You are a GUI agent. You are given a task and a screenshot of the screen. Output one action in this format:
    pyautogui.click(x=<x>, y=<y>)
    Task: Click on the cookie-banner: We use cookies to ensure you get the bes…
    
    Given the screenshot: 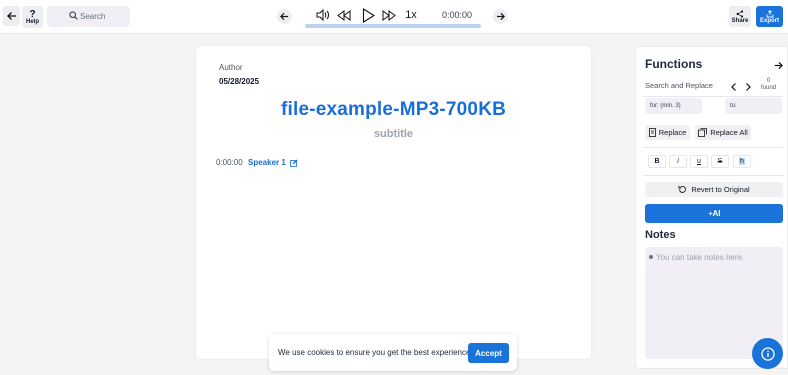 What is the action you would take?
    pyautogui.click(x=393, y=352)
    